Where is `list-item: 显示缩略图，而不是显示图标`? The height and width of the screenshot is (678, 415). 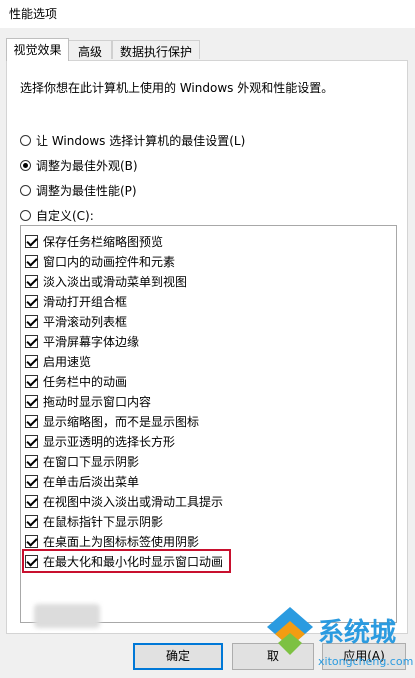 list-item: 显示缩略图，而不是显示图标 is located at coordinates (112, 421).